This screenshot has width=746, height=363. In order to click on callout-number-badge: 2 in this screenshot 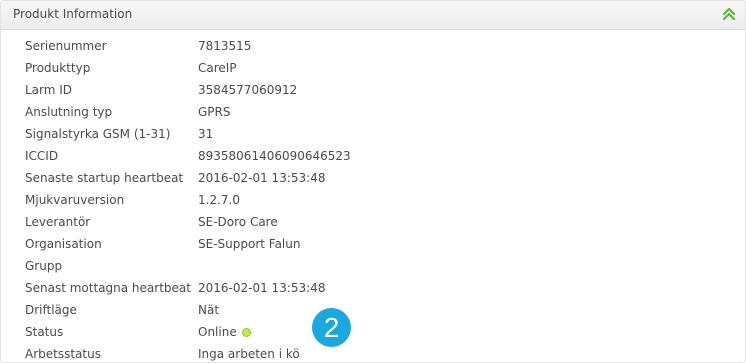, I will do `click(331, 327)`.